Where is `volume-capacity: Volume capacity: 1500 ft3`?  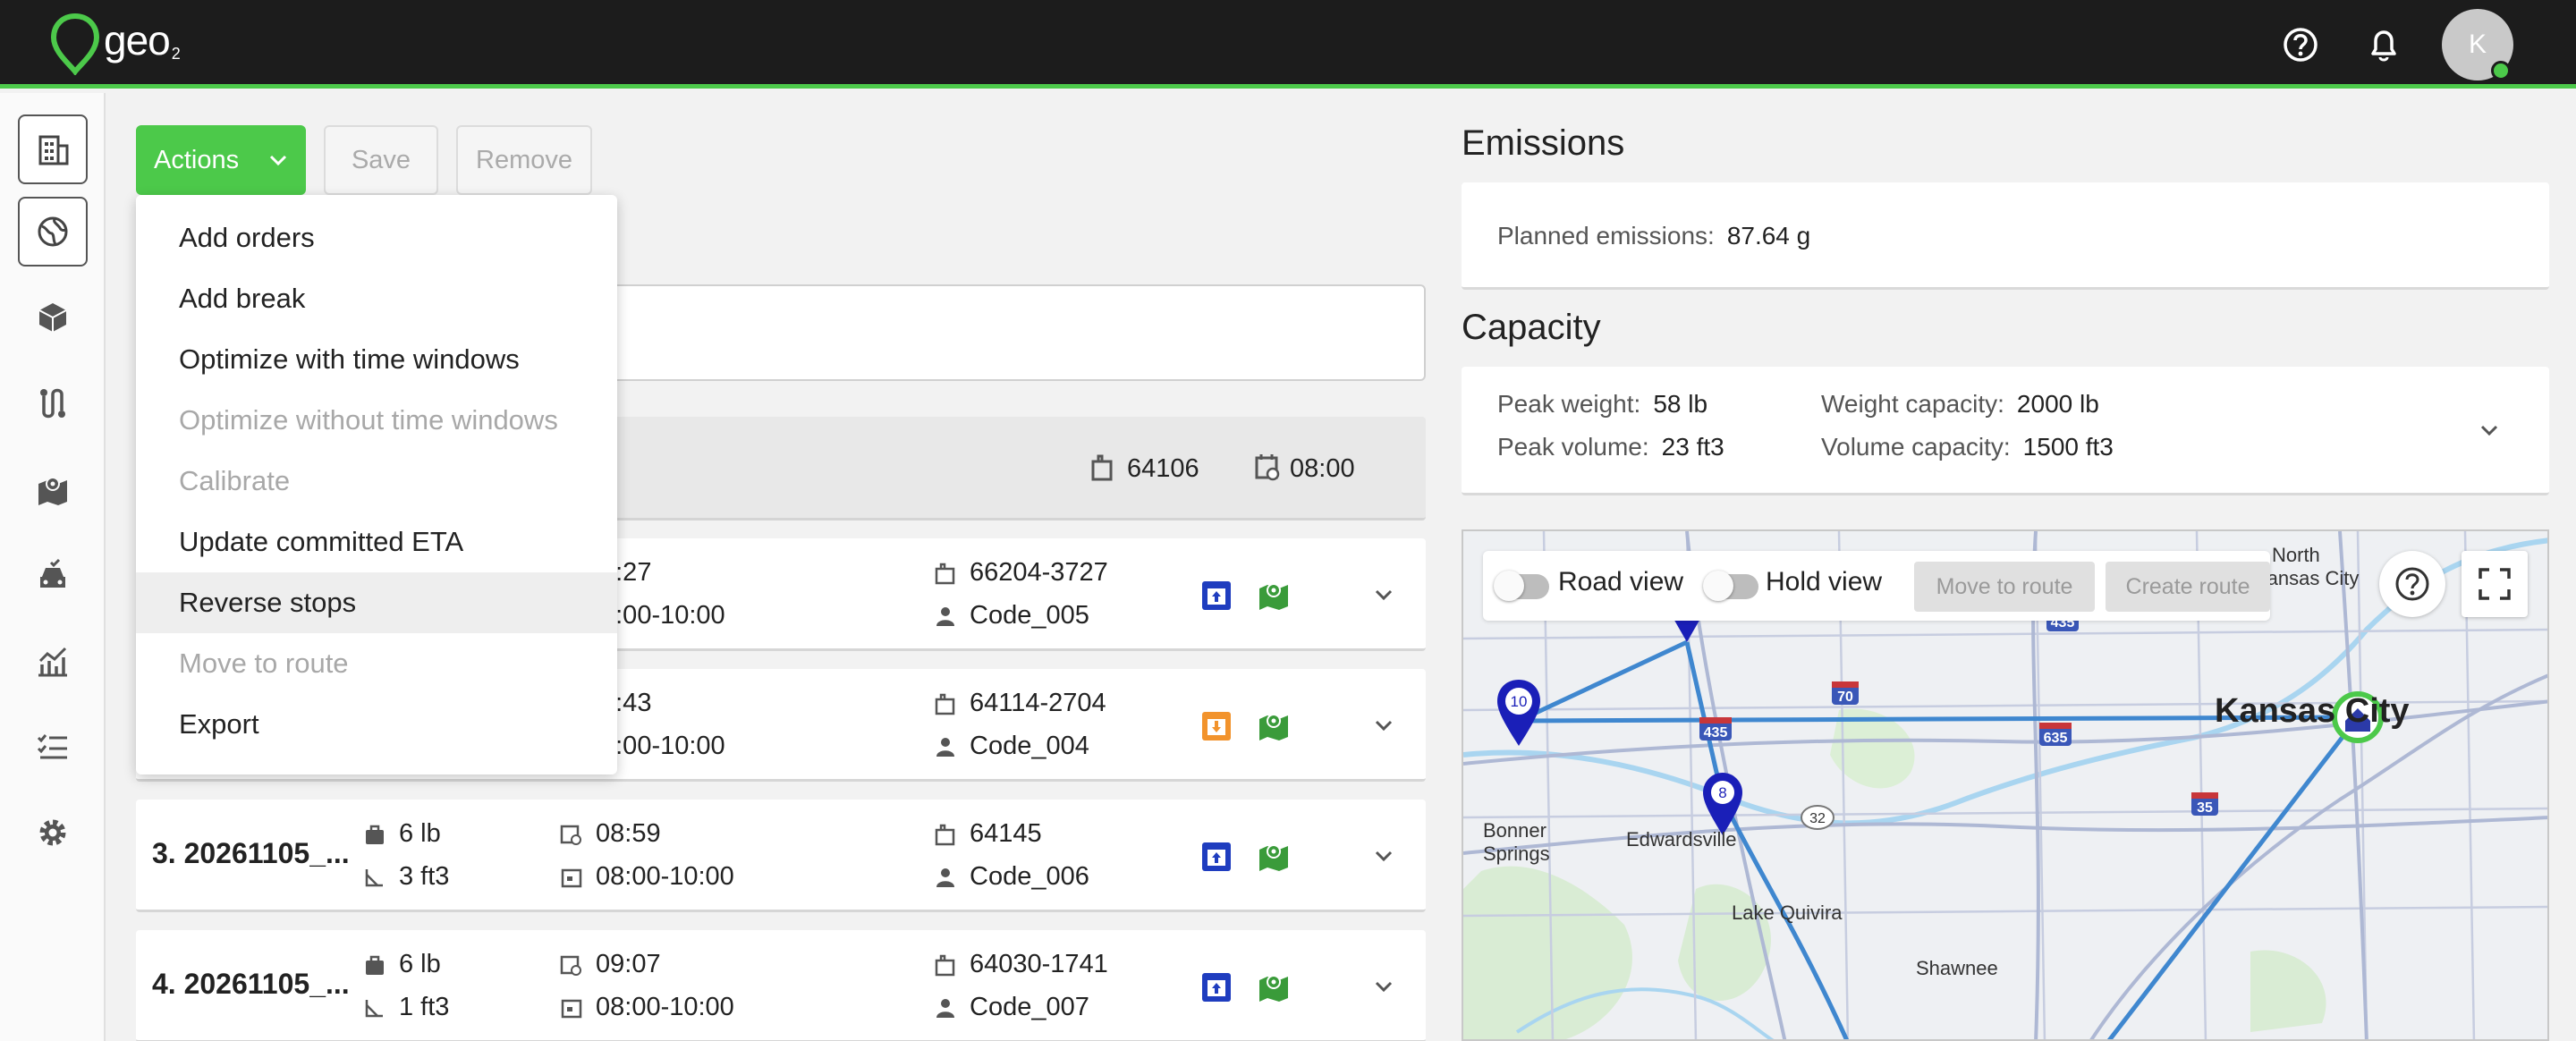 volume-capacity: Volume capacity: 1500 ft3 is located at coordinates (1967, 447).